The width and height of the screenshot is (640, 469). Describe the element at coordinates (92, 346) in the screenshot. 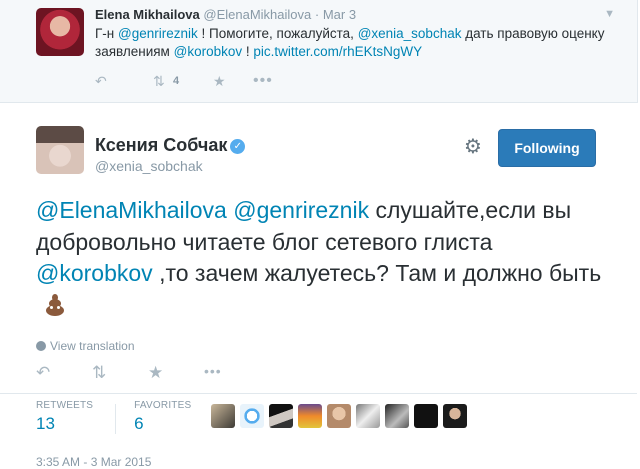

I see `view-translation-label: View translation` at that location.